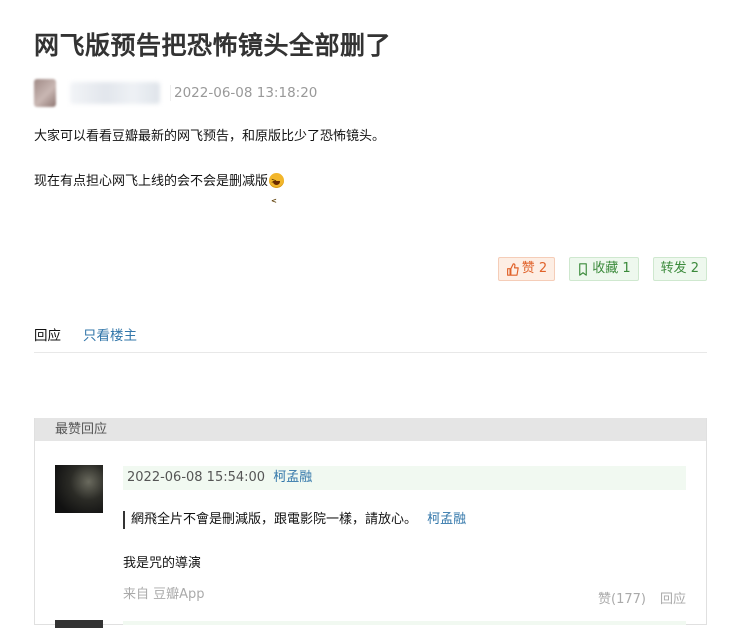  What do you see at coordinates (446, 519) in the screenshot?
I see `quote-author: 柯孟融` at bounding box center [446, 519].